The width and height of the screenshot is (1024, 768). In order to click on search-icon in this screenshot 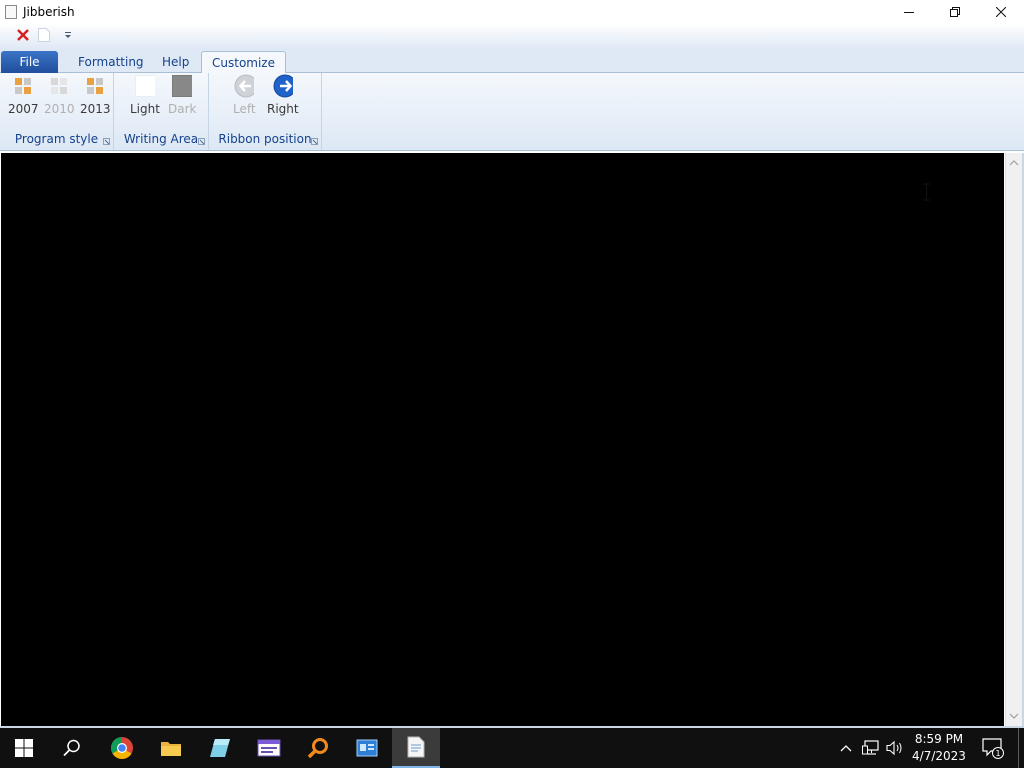, I will do `click(71, 748)`.